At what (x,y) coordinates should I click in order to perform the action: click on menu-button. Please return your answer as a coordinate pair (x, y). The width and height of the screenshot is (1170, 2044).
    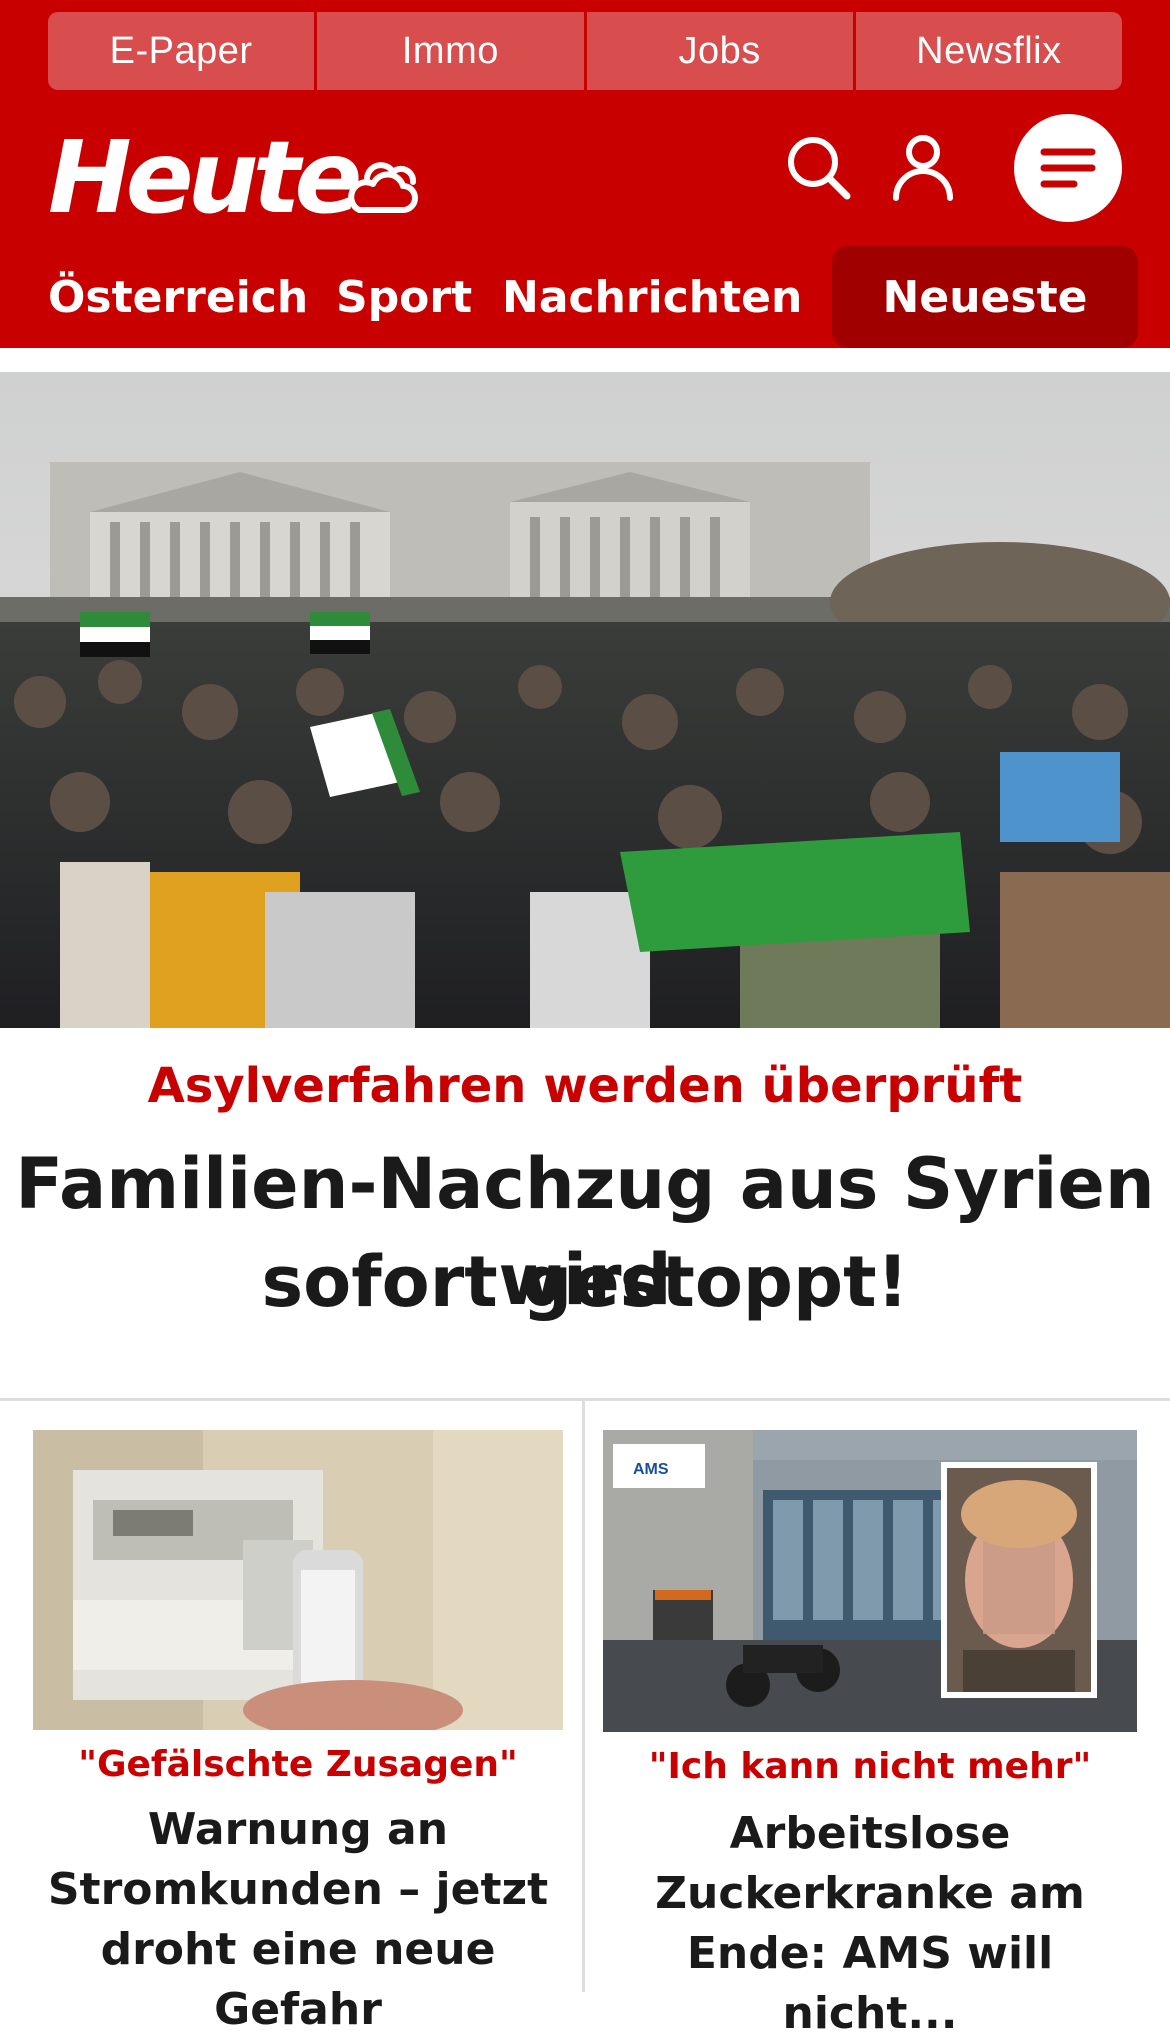
    Looking at the image, I should click on (1068, 168).